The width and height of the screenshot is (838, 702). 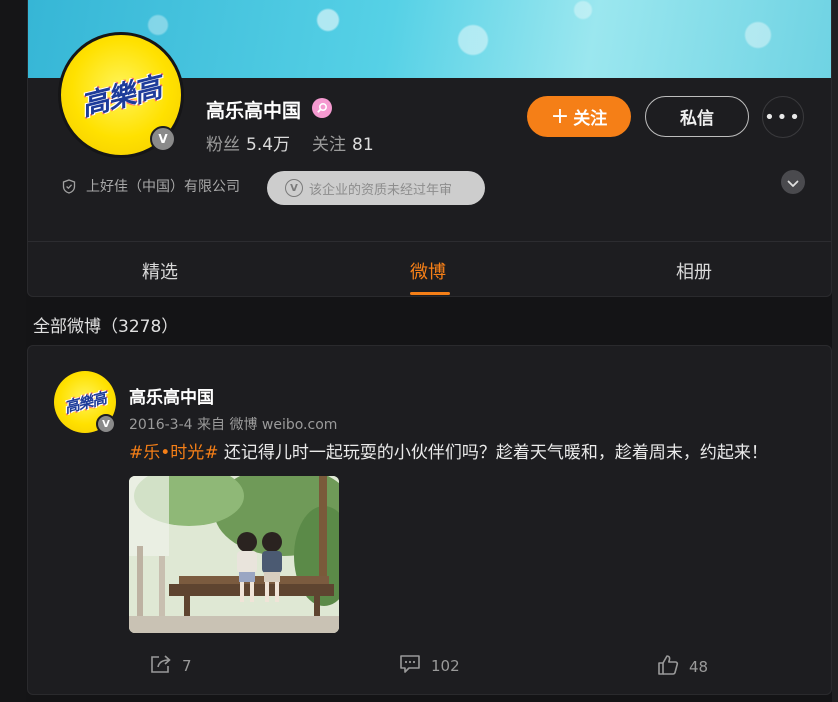 I want to click on shield-icon, so click(x=69, y=186).